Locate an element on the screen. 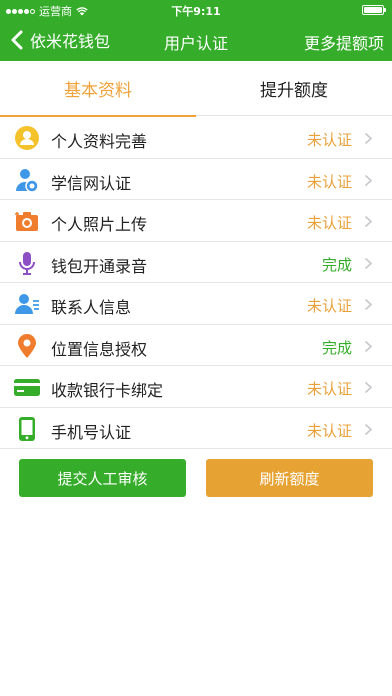 The width and height of the screenshot is (392, 696). list-item-label: 钱包开通录音 is located at coordinates (99, 266).